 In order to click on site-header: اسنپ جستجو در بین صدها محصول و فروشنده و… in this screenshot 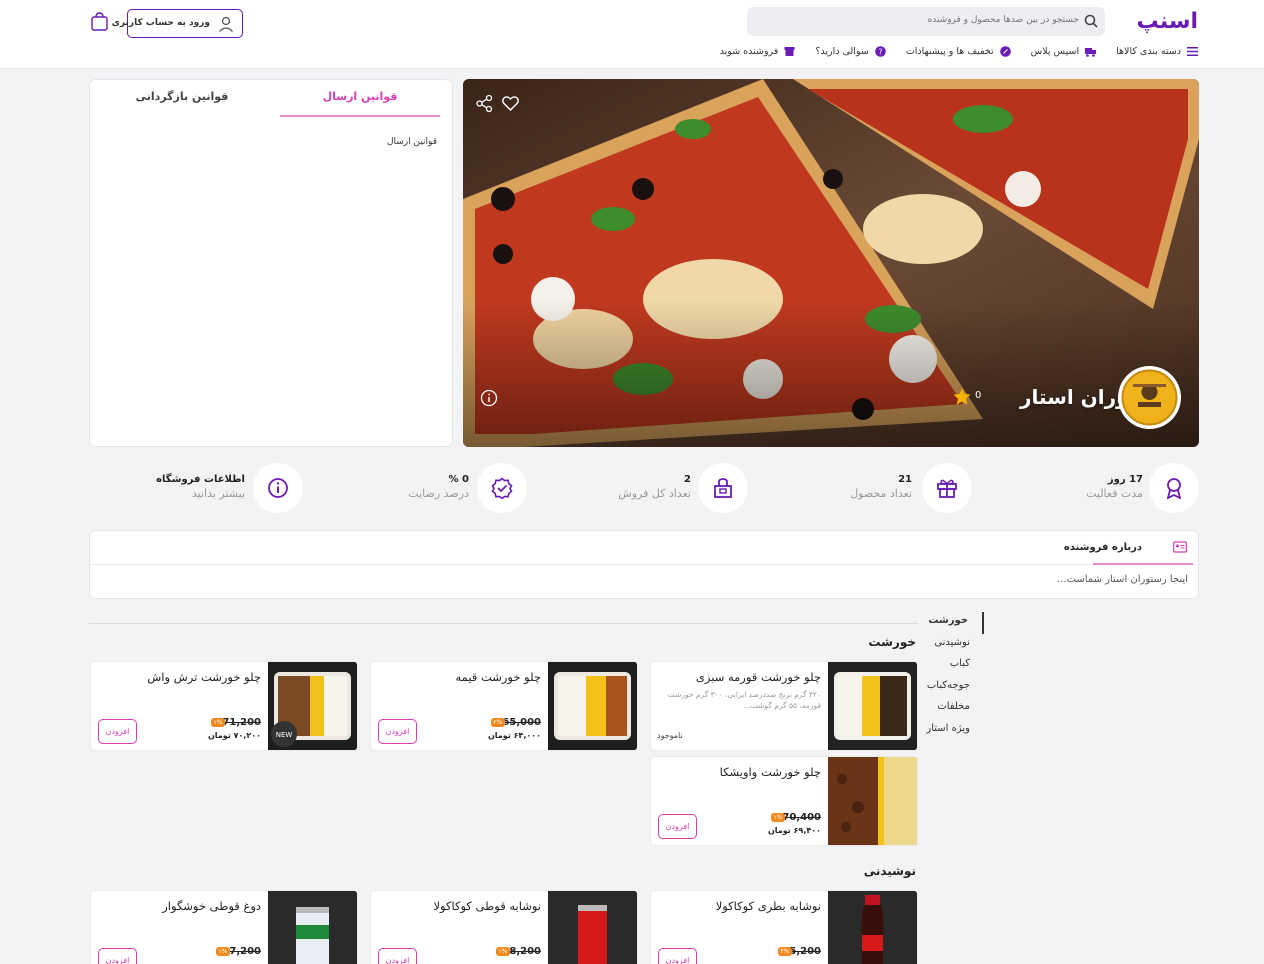, I will do `click(632, 34)`.